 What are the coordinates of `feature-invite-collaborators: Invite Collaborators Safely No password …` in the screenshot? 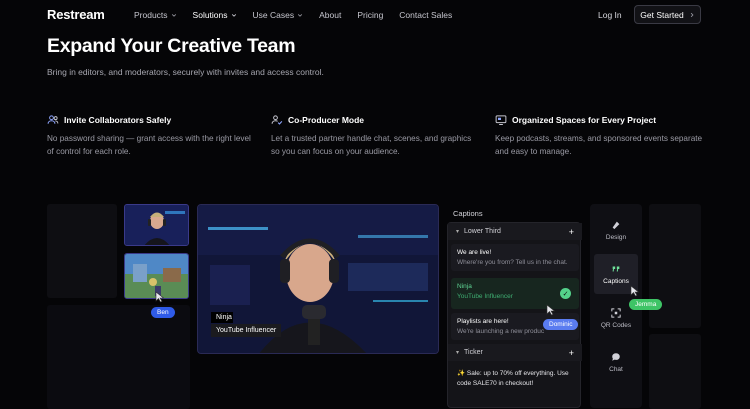 It's located at (152, 136).